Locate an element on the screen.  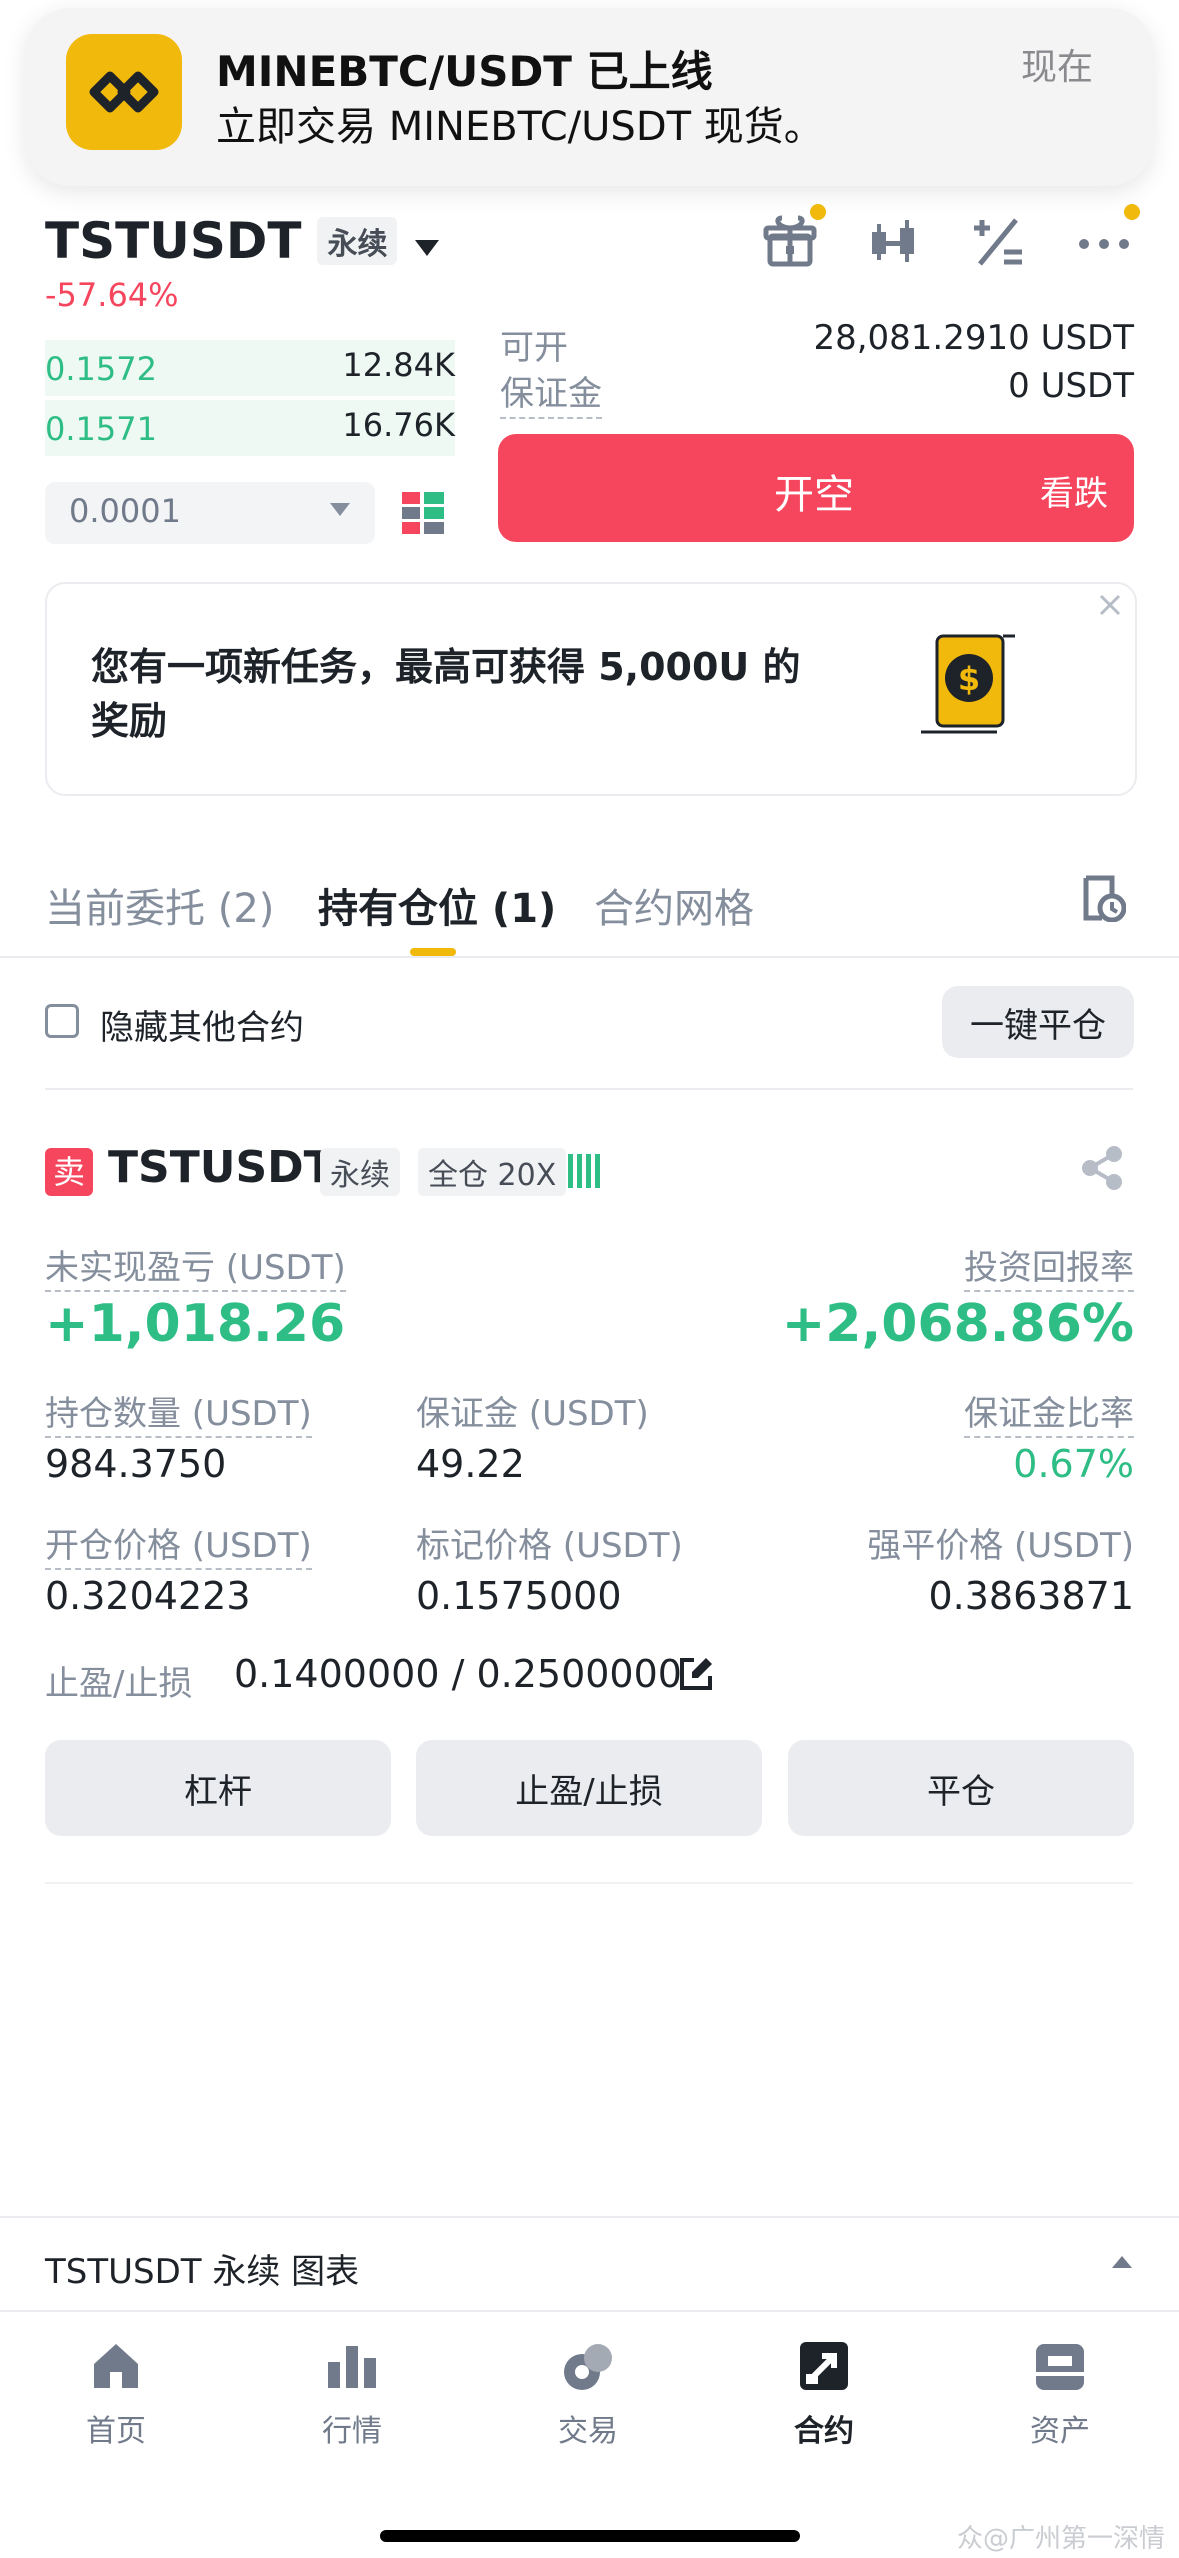
home-indicator is located at coordinates (590, 2536).